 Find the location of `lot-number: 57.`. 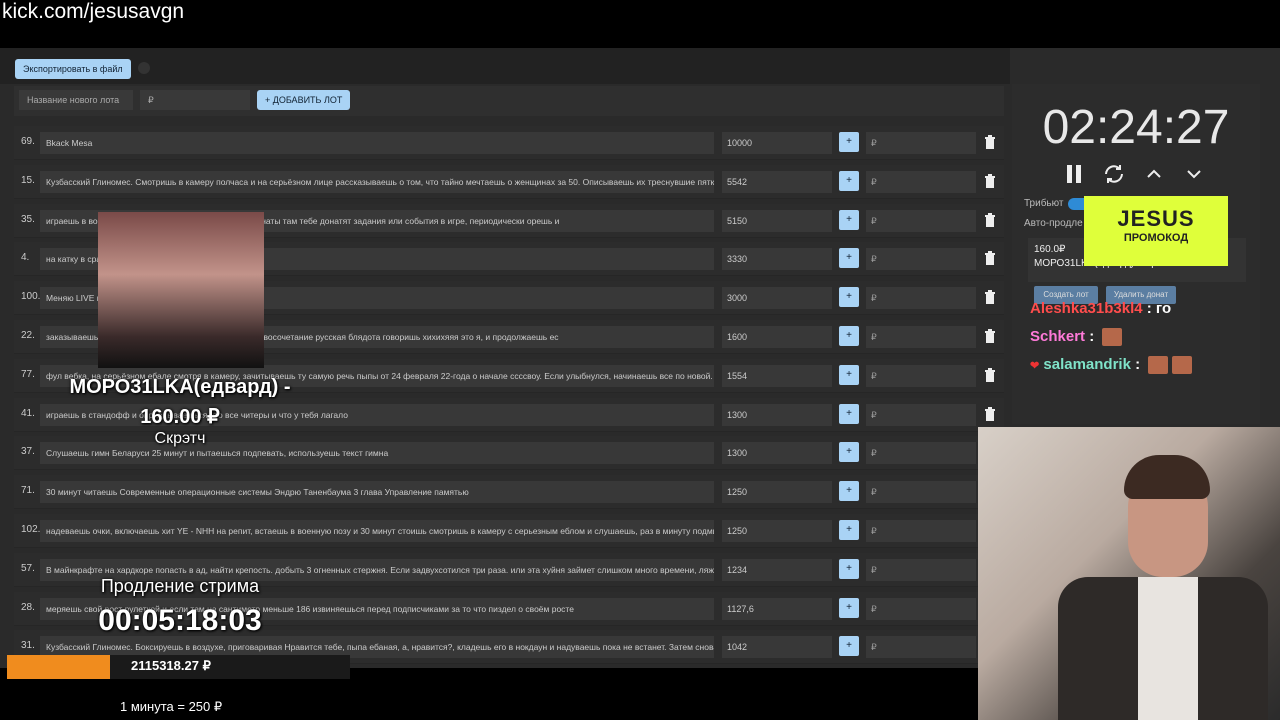

lot-number: 57. is located at coordinates (28, 568).